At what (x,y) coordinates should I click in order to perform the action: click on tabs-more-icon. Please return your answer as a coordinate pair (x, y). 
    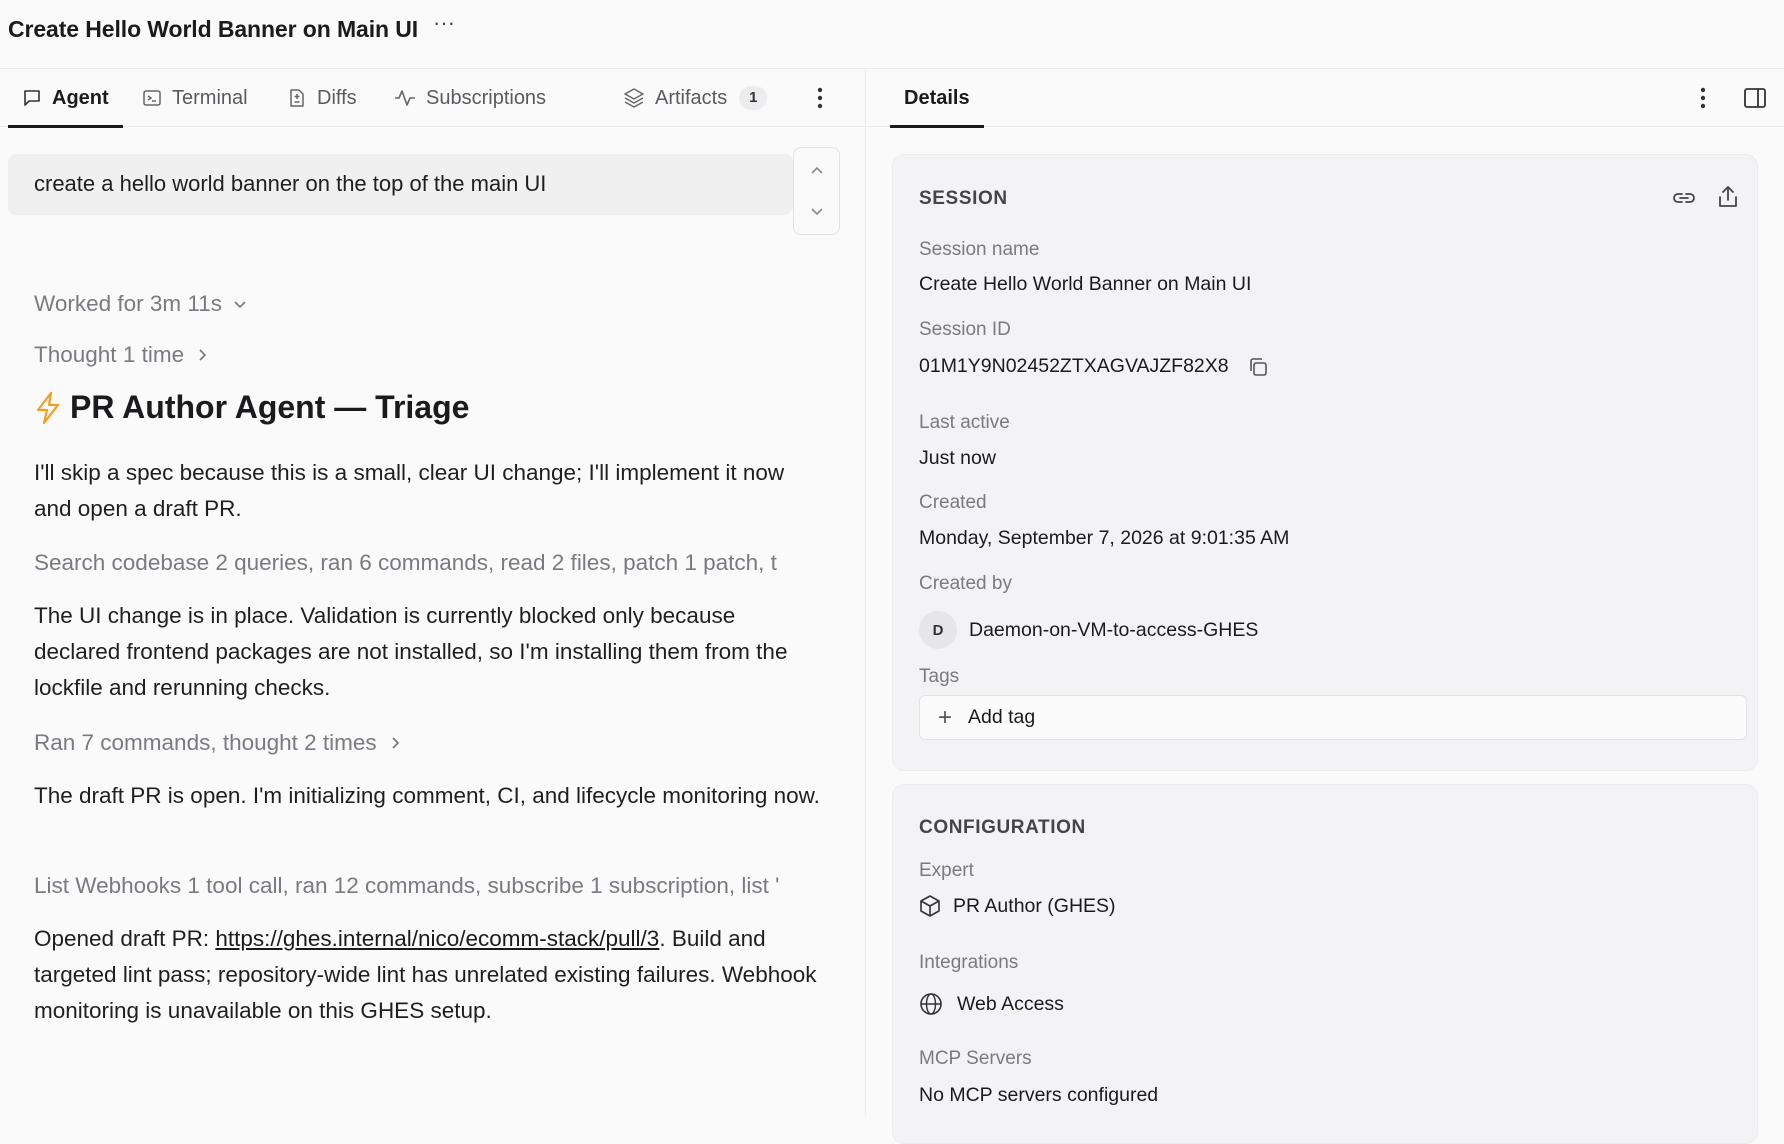
    Looking at the image, I should click on (820, 98).